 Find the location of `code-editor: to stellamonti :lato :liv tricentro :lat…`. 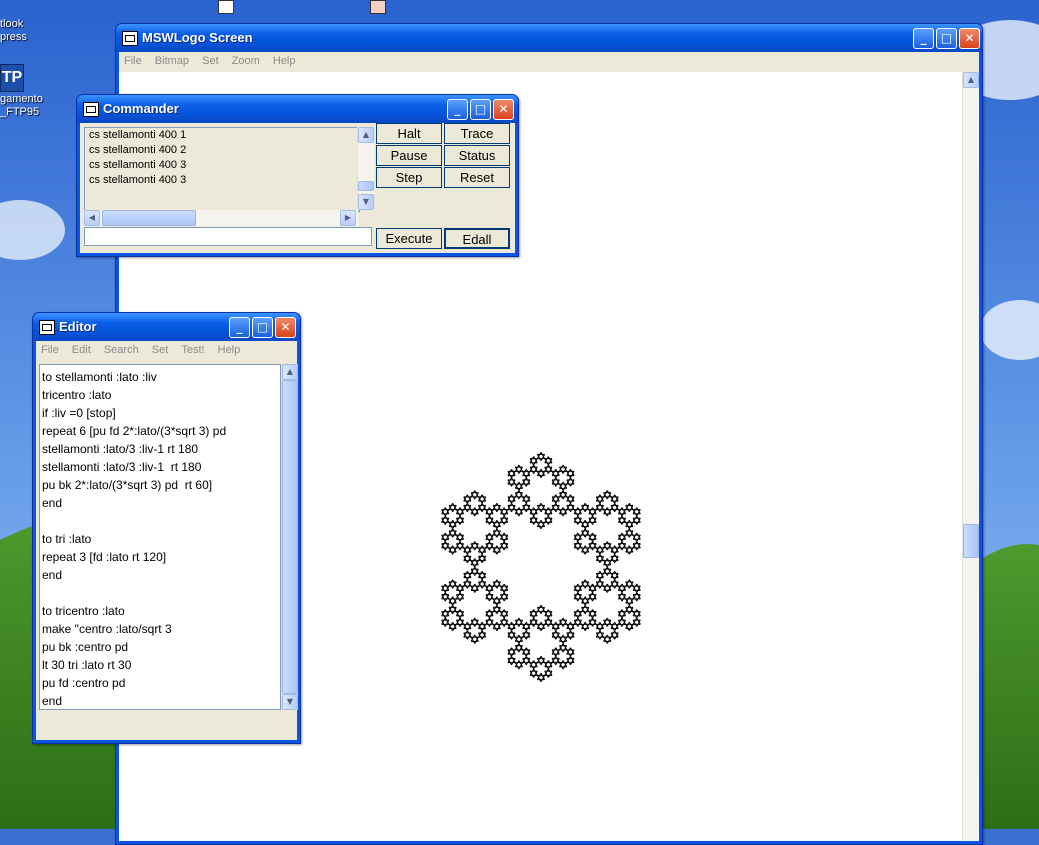

code-editor: to stellamonti :lato :liv tricentro :lat… is located at coordinates (160, 537).